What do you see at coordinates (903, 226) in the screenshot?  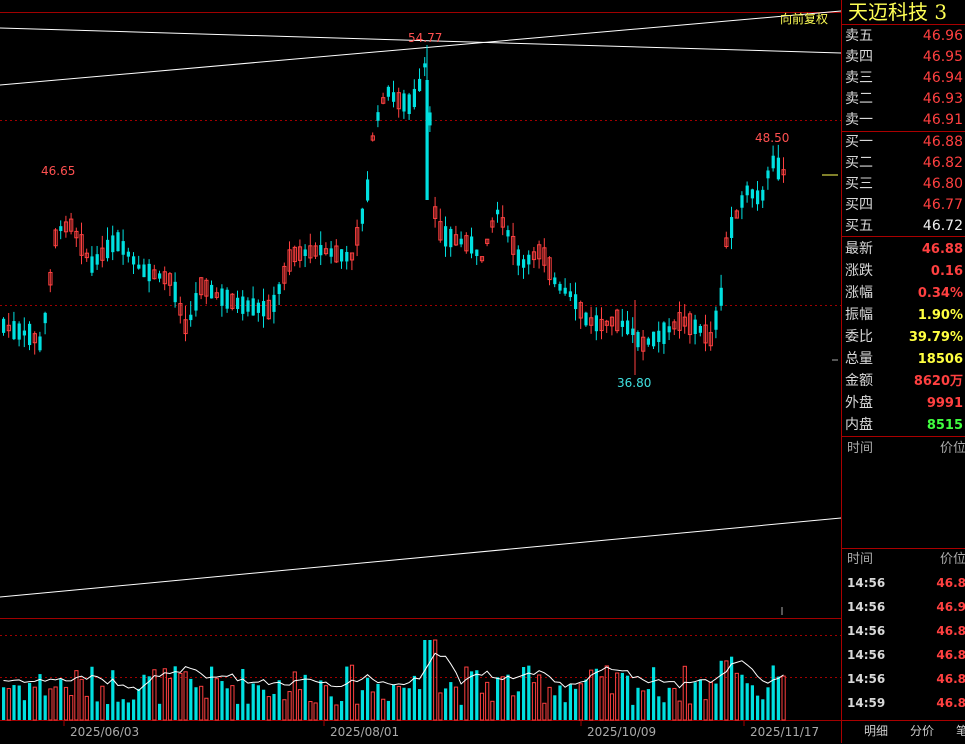 I see `bid-row: 买五 46.72` at bounding box center [903, 226].